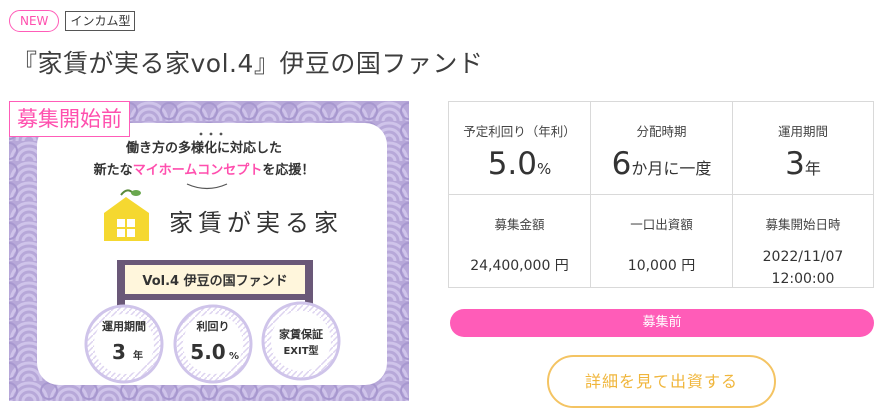  I want to click on hero-status-label: 募集開始前, so click(69, 119).